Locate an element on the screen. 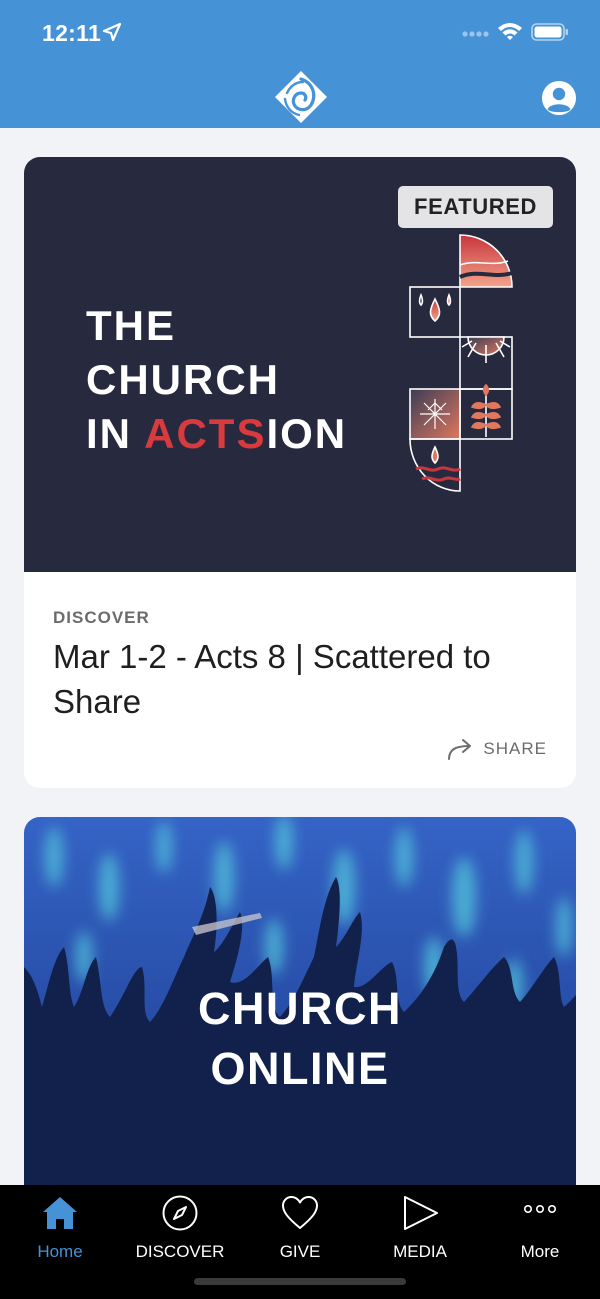 This screenshot has height=1299, width=600. profile-button is located at coordinates (559, 98).